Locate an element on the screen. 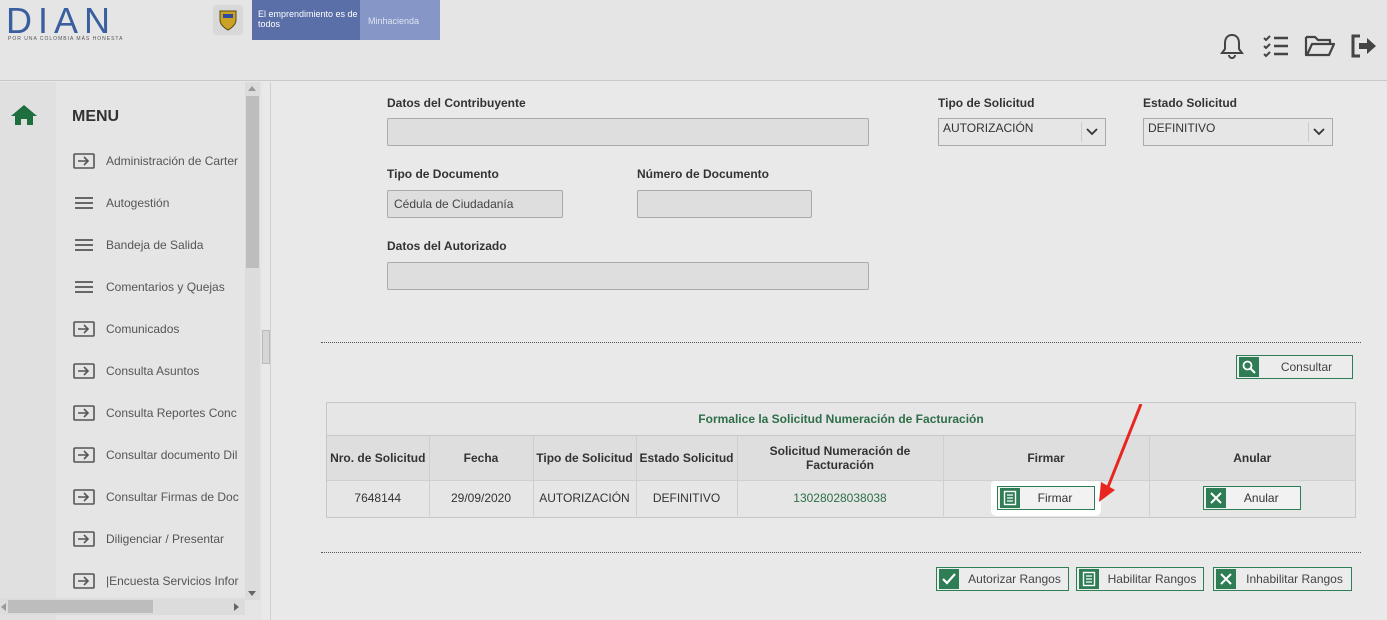  tipo-solicitud-label: Tipo de Solicitud is located at coordinates (986, 103).